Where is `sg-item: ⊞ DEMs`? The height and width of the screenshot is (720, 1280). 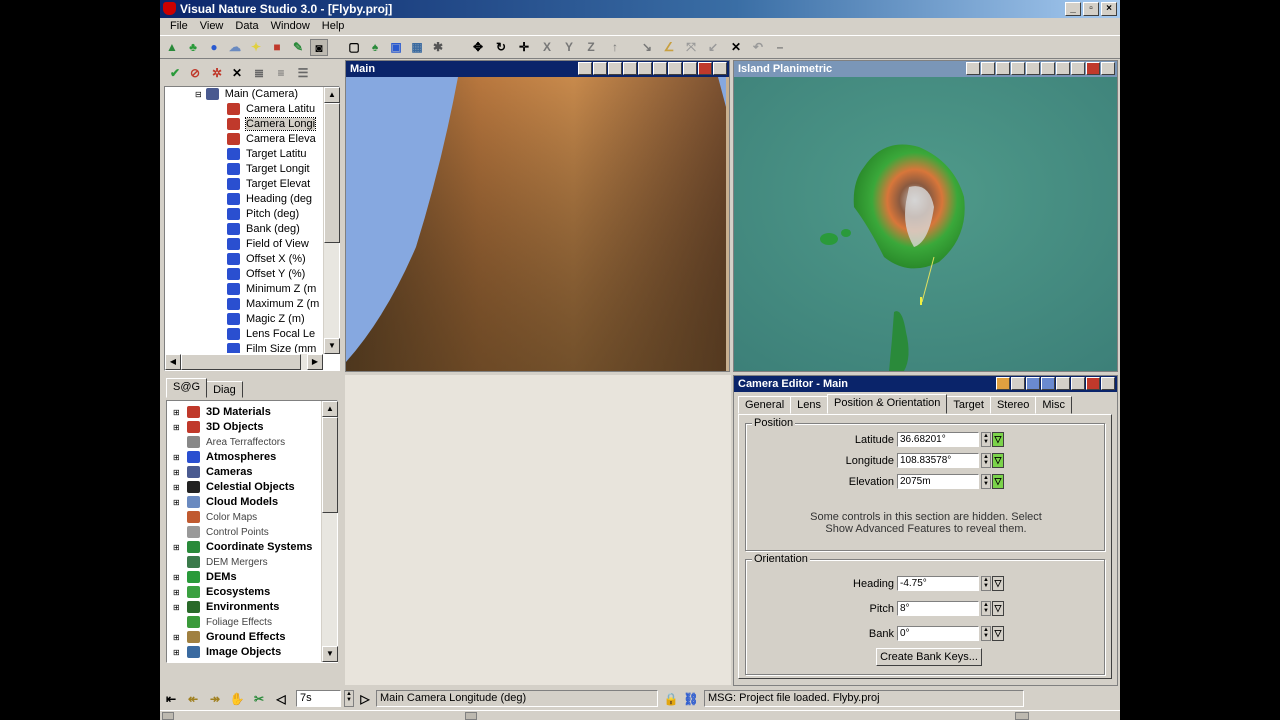 sg-item: ⊞ DEMs is located at coordinates (244, 577).